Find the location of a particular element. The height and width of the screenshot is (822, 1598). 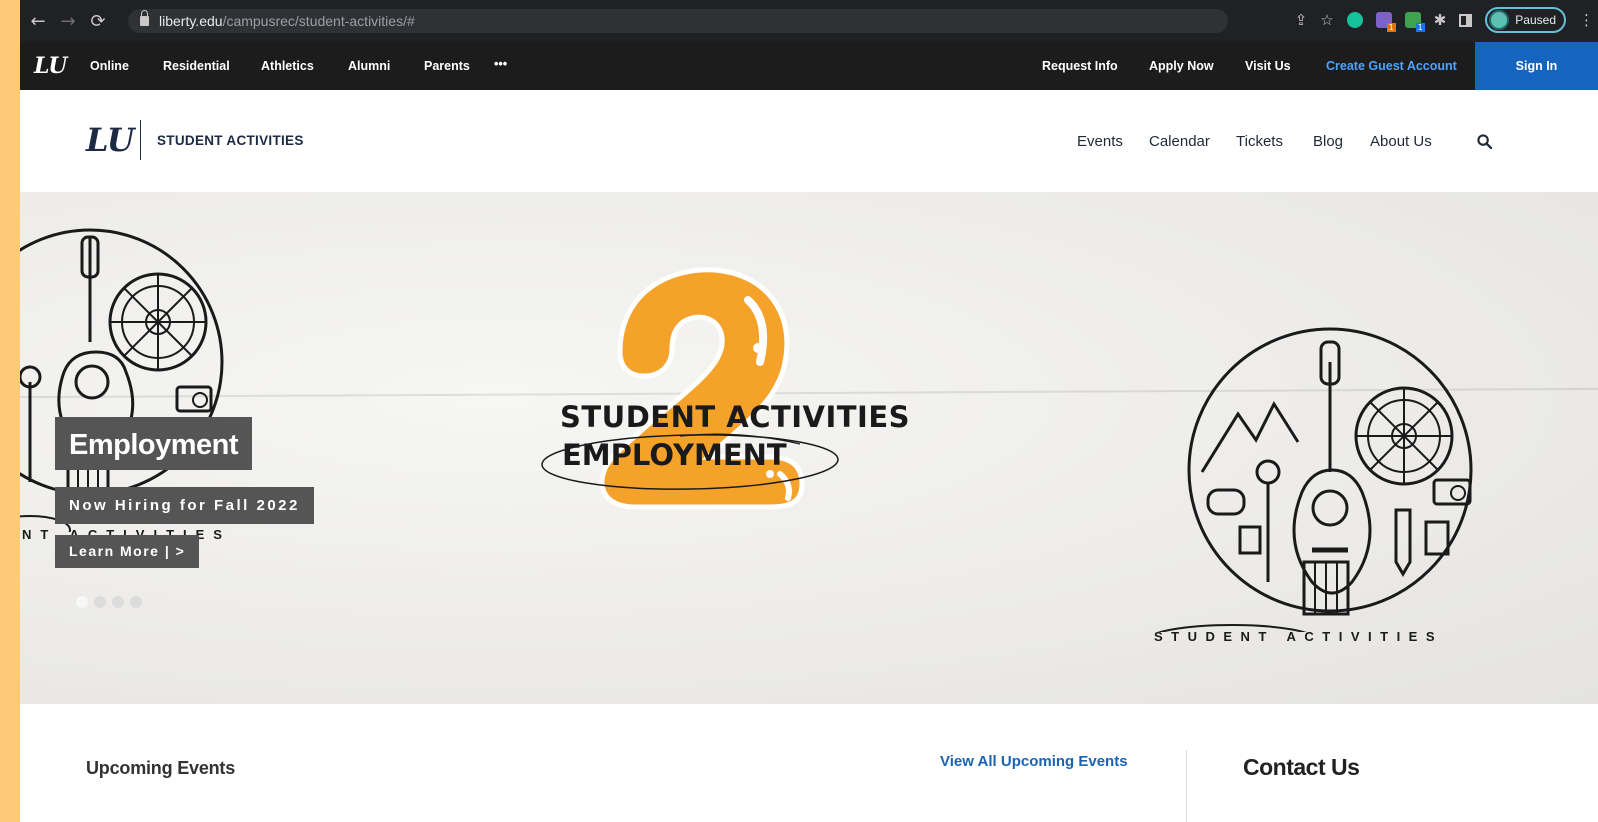

nav-visit-us: Visit Us is located at coordinates (1268, 66).